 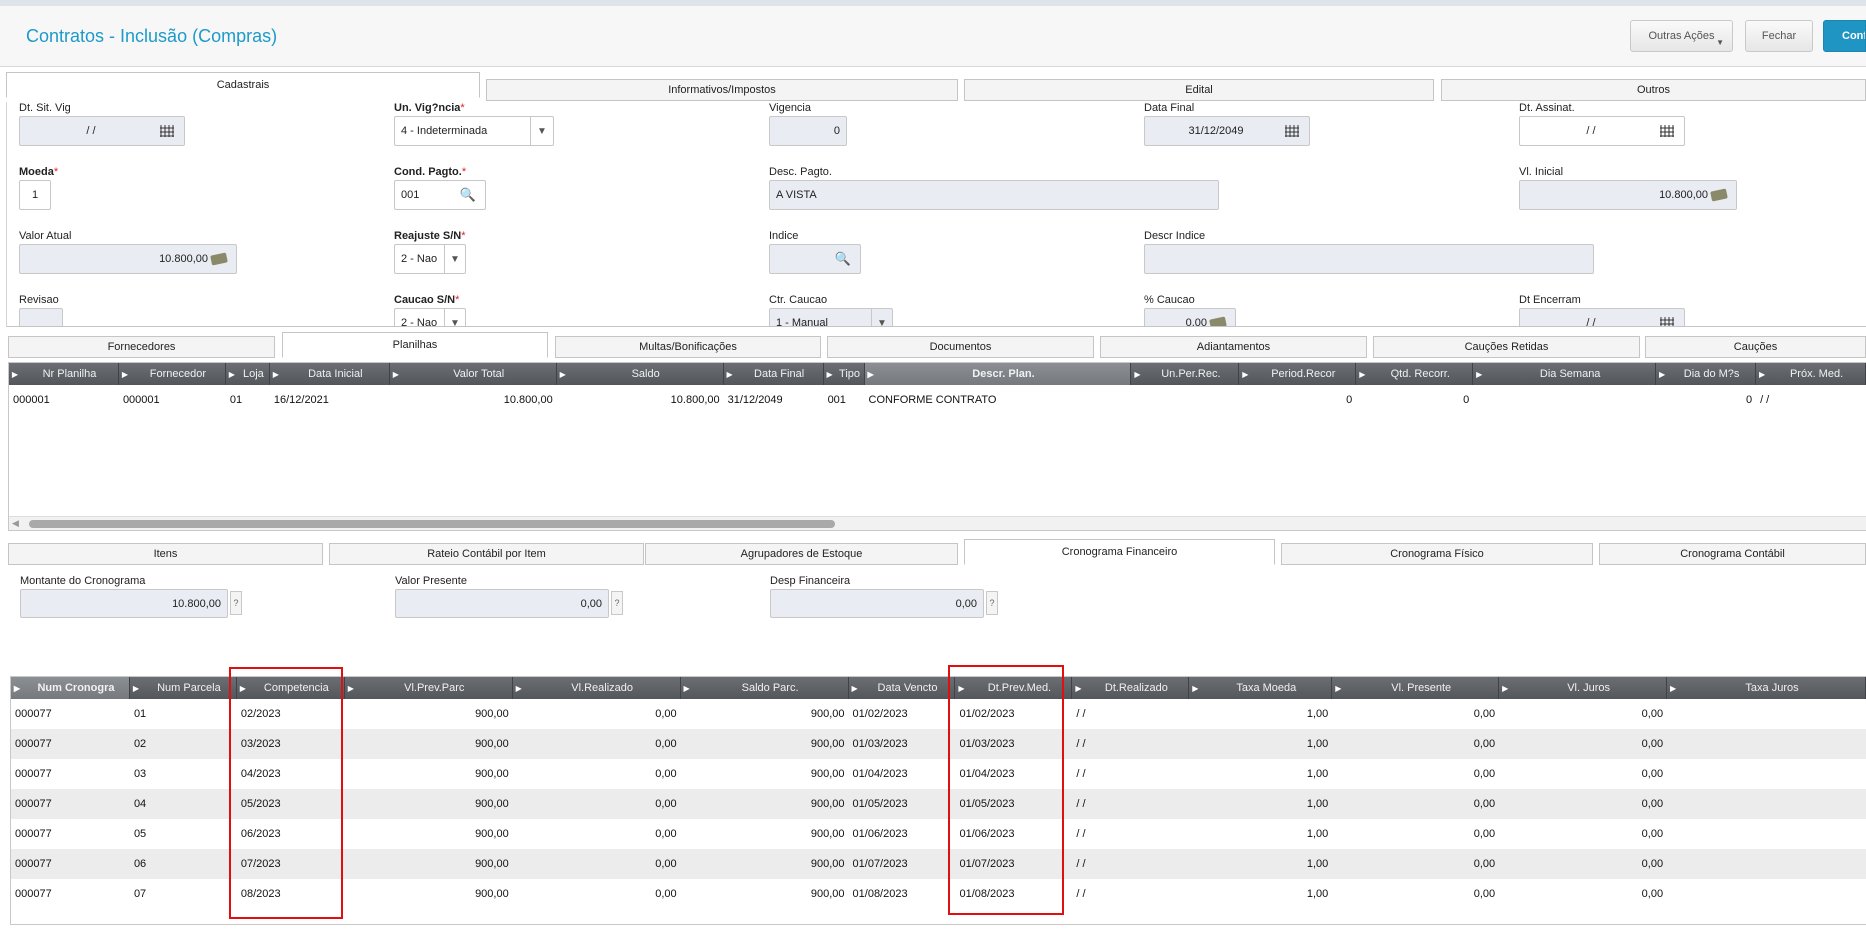 I want to click on revisao-field, so click(x=41, y=317).